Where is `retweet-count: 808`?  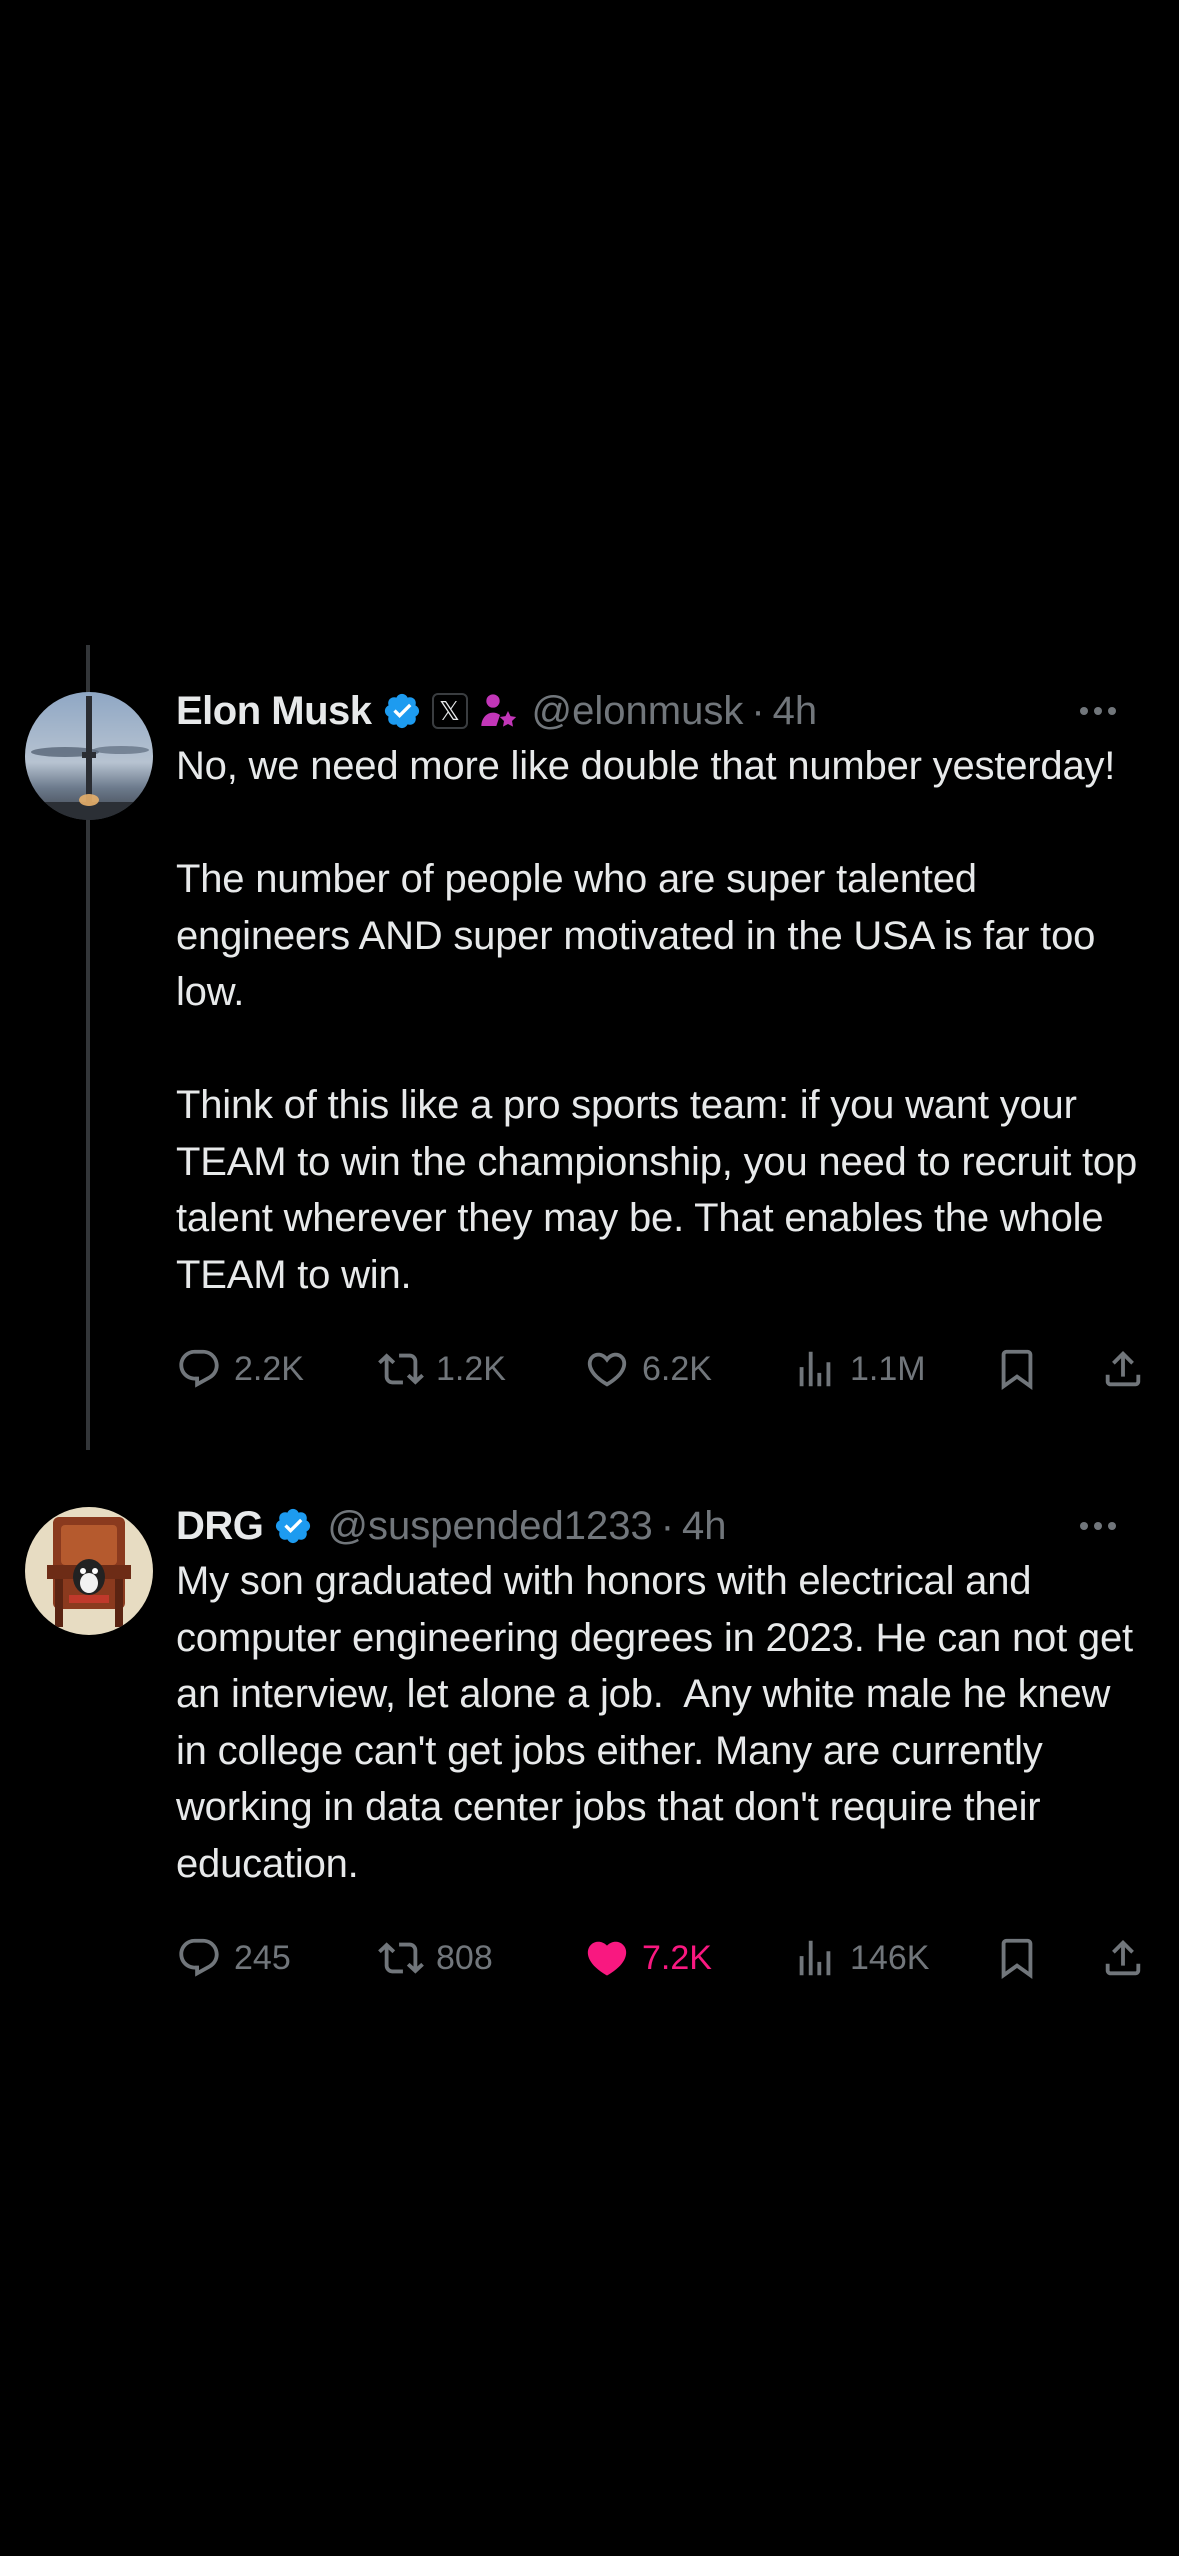 retweet-count: 808 is located at coordinates (464, 1957).